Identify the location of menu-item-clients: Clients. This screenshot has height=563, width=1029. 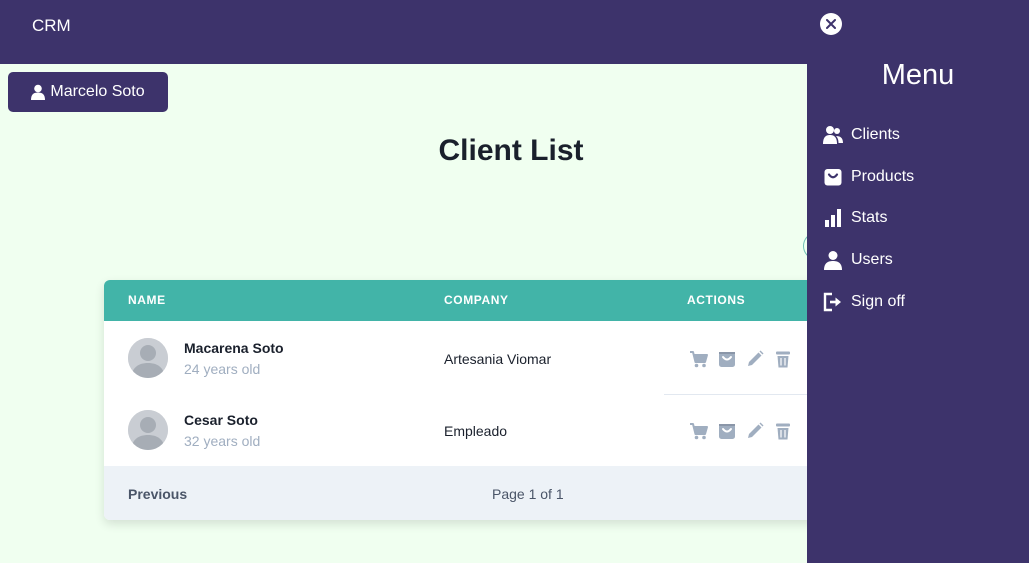
(861, 135).